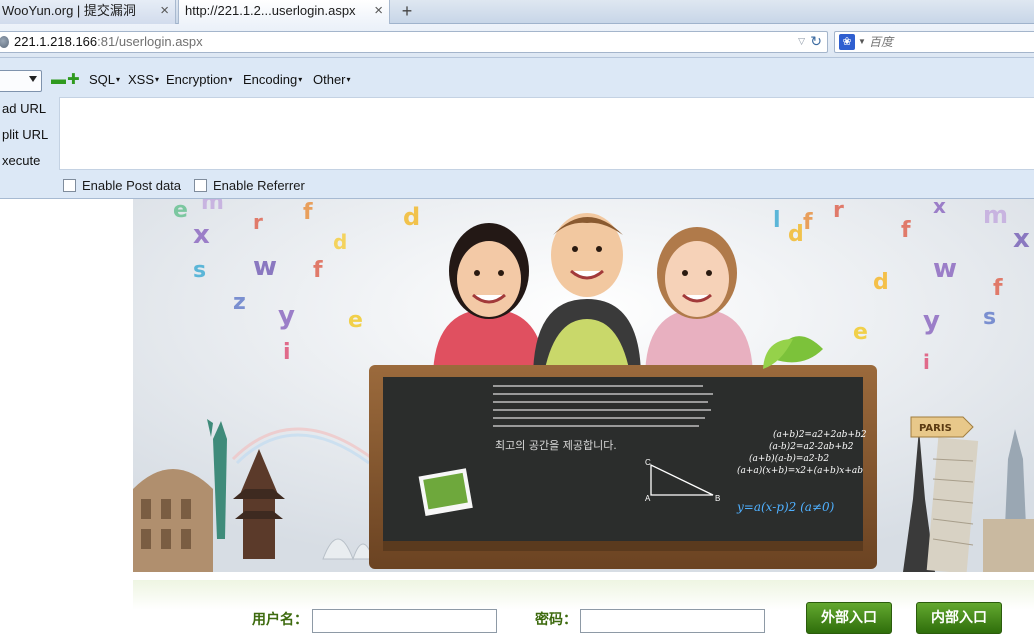 The width and height of the screenshot is (1034, 634). Describe the element at coordinates (407, 12) in the screenshot. I see `new-tab-button: +` at that location.